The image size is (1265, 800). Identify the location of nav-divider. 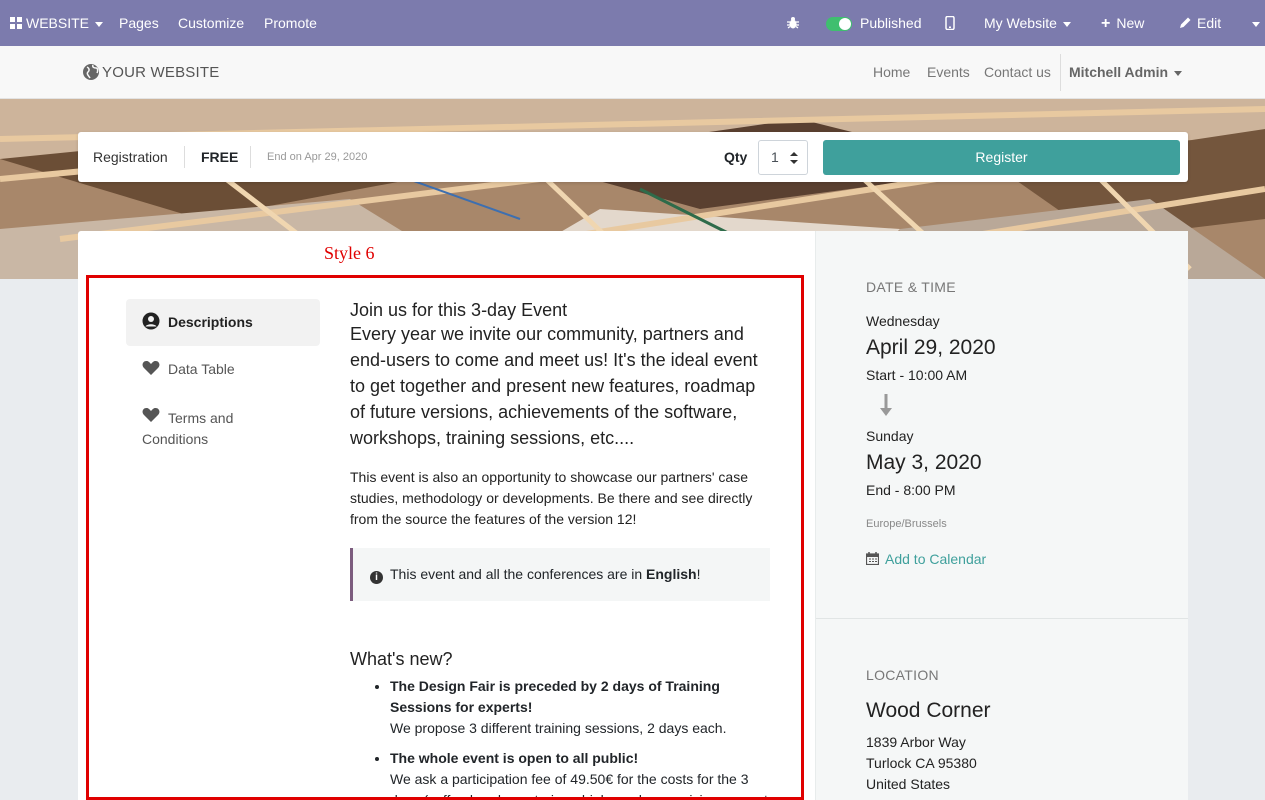
(1060, 72).